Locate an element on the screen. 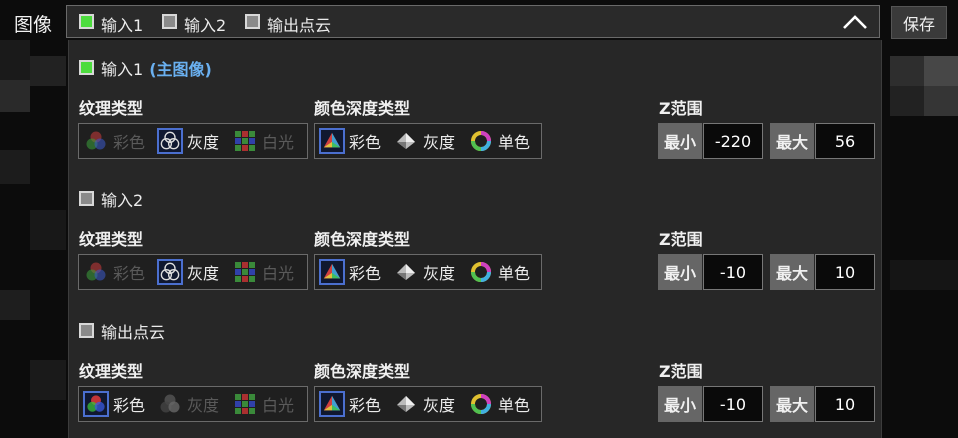  section-title: 输出点云 is located at coordinates (133, 332).